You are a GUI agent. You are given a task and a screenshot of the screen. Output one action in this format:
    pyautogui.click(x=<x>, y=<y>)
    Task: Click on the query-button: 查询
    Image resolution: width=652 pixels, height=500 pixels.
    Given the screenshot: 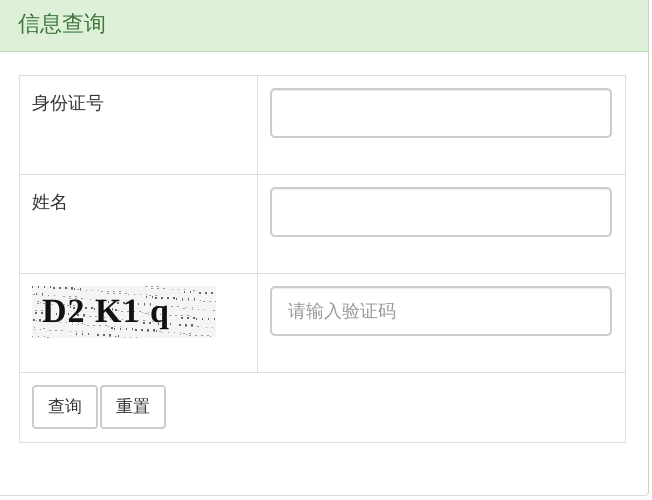 What is the action you would take?
    pyautogui.click(x=65, y=406)
    